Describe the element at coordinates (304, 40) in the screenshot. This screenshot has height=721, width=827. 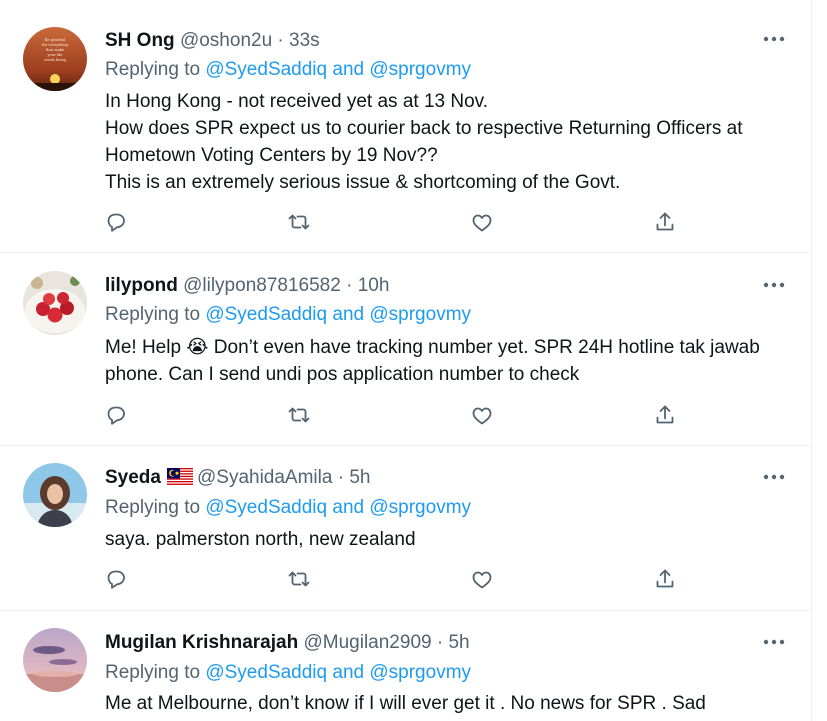
I see `timestamp: 33s` at that location.